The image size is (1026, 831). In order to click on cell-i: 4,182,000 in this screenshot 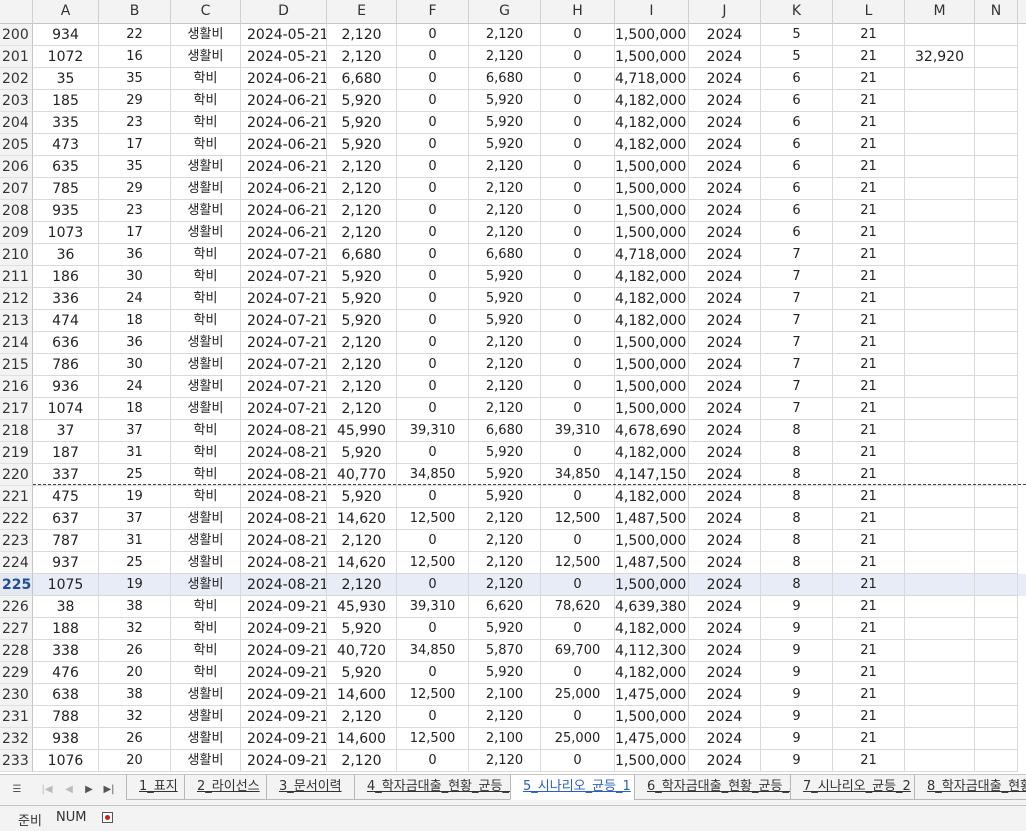, I will do `click(652, 673)`.